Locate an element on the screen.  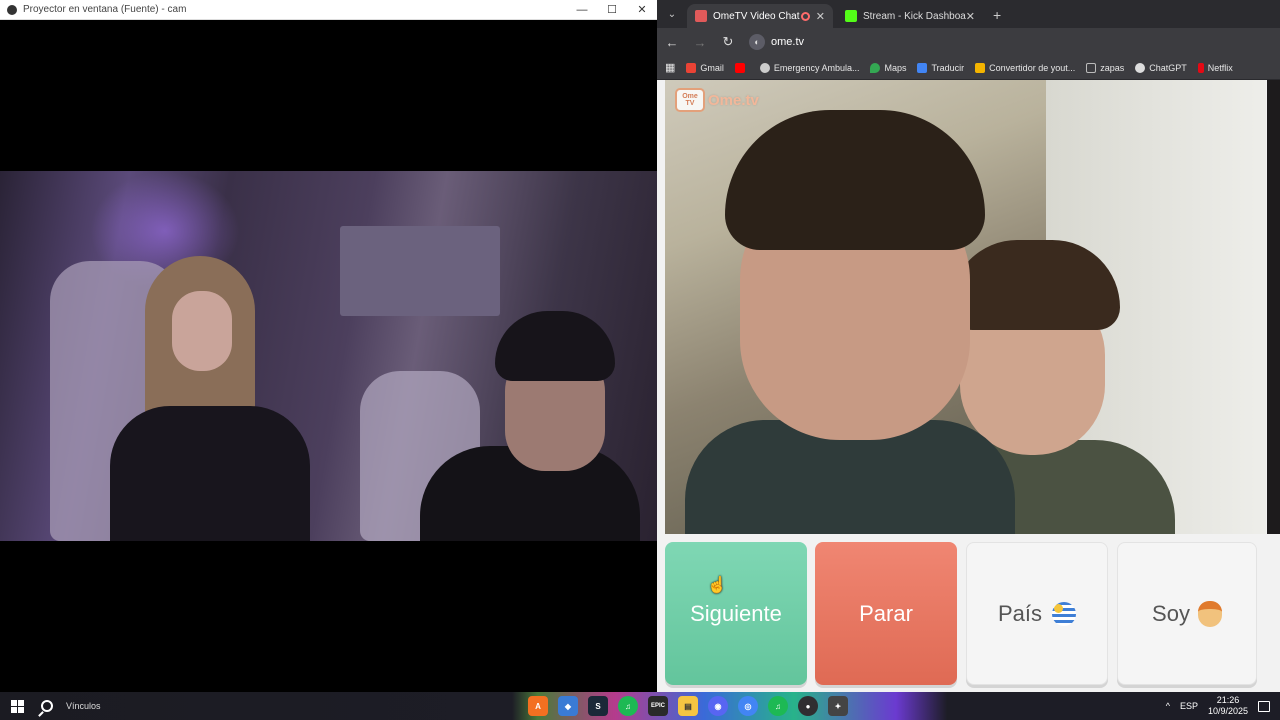
windows-logo-icon is located at coordinates (17, 706).